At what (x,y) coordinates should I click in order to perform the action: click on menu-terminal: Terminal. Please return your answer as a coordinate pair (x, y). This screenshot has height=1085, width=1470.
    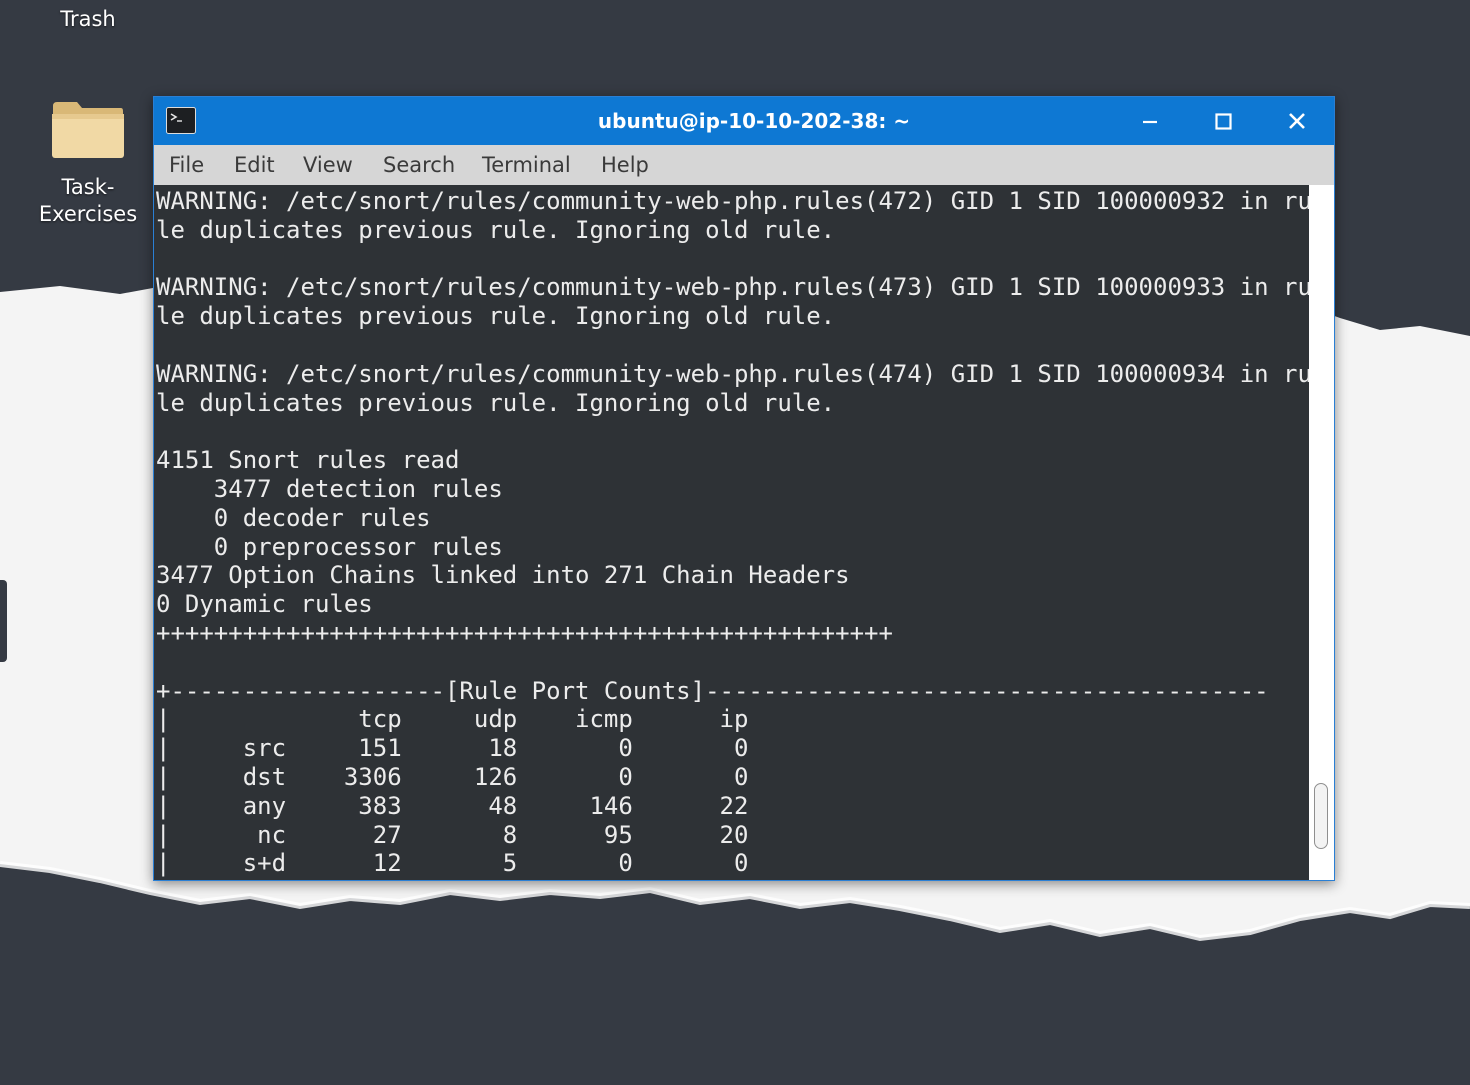
    Looking at the image, I should click on (526, 165).